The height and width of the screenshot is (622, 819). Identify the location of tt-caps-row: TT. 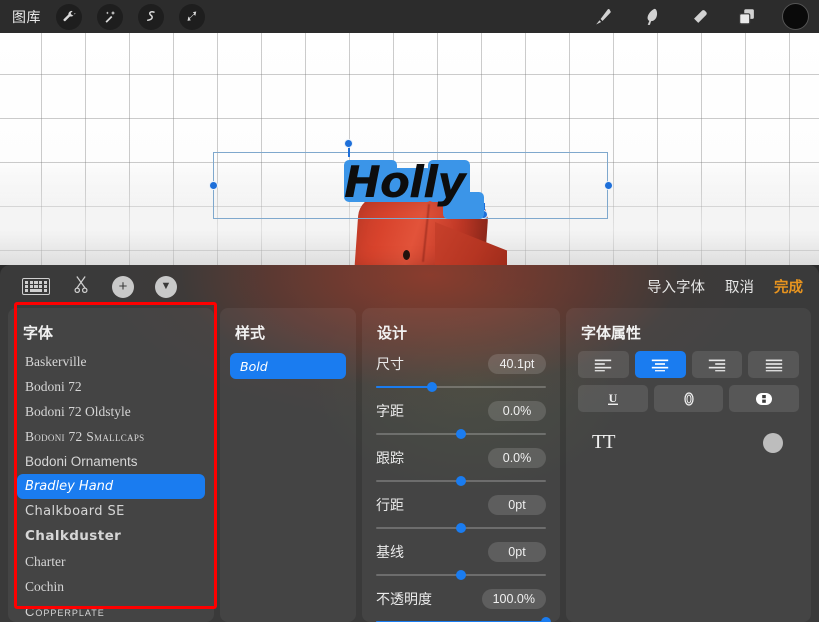
(688, 436).